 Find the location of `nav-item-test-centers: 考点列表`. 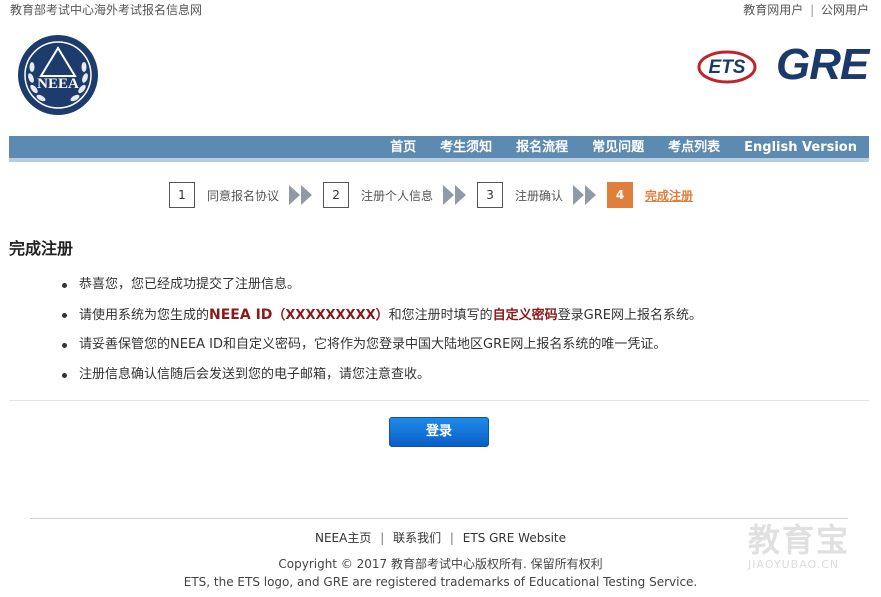

nav-item-test-centers: 考点列表 is located at coordinates (694, 148).